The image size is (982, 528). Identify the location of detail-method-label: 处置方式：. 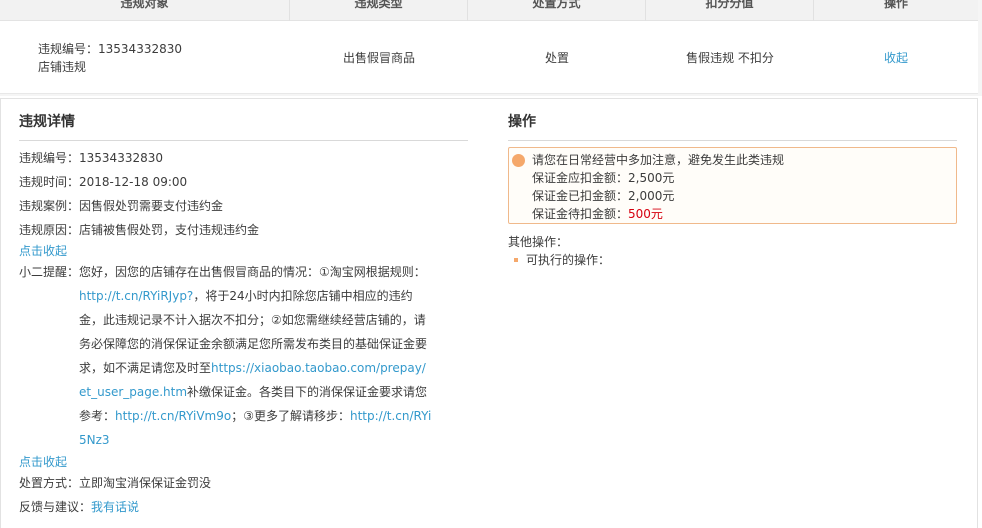
(49, 483).